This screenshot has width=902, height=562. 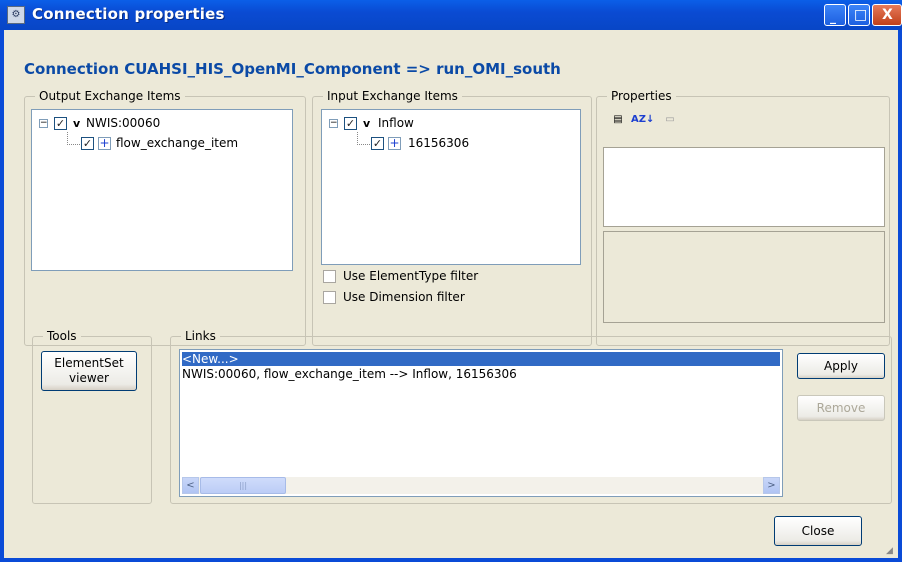 What do you see at coordinates (891, 551) in the screenshot?
I see `resize-grip-icon: ◢` at bounding box center [891, 551].